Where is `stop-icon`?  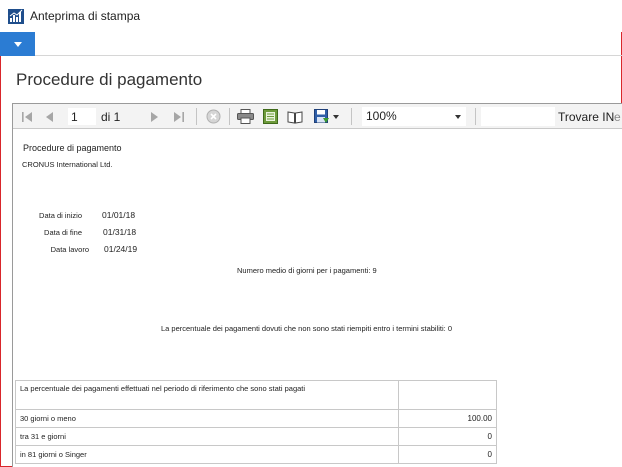 stop-icon is located at coordinates (213, 116).